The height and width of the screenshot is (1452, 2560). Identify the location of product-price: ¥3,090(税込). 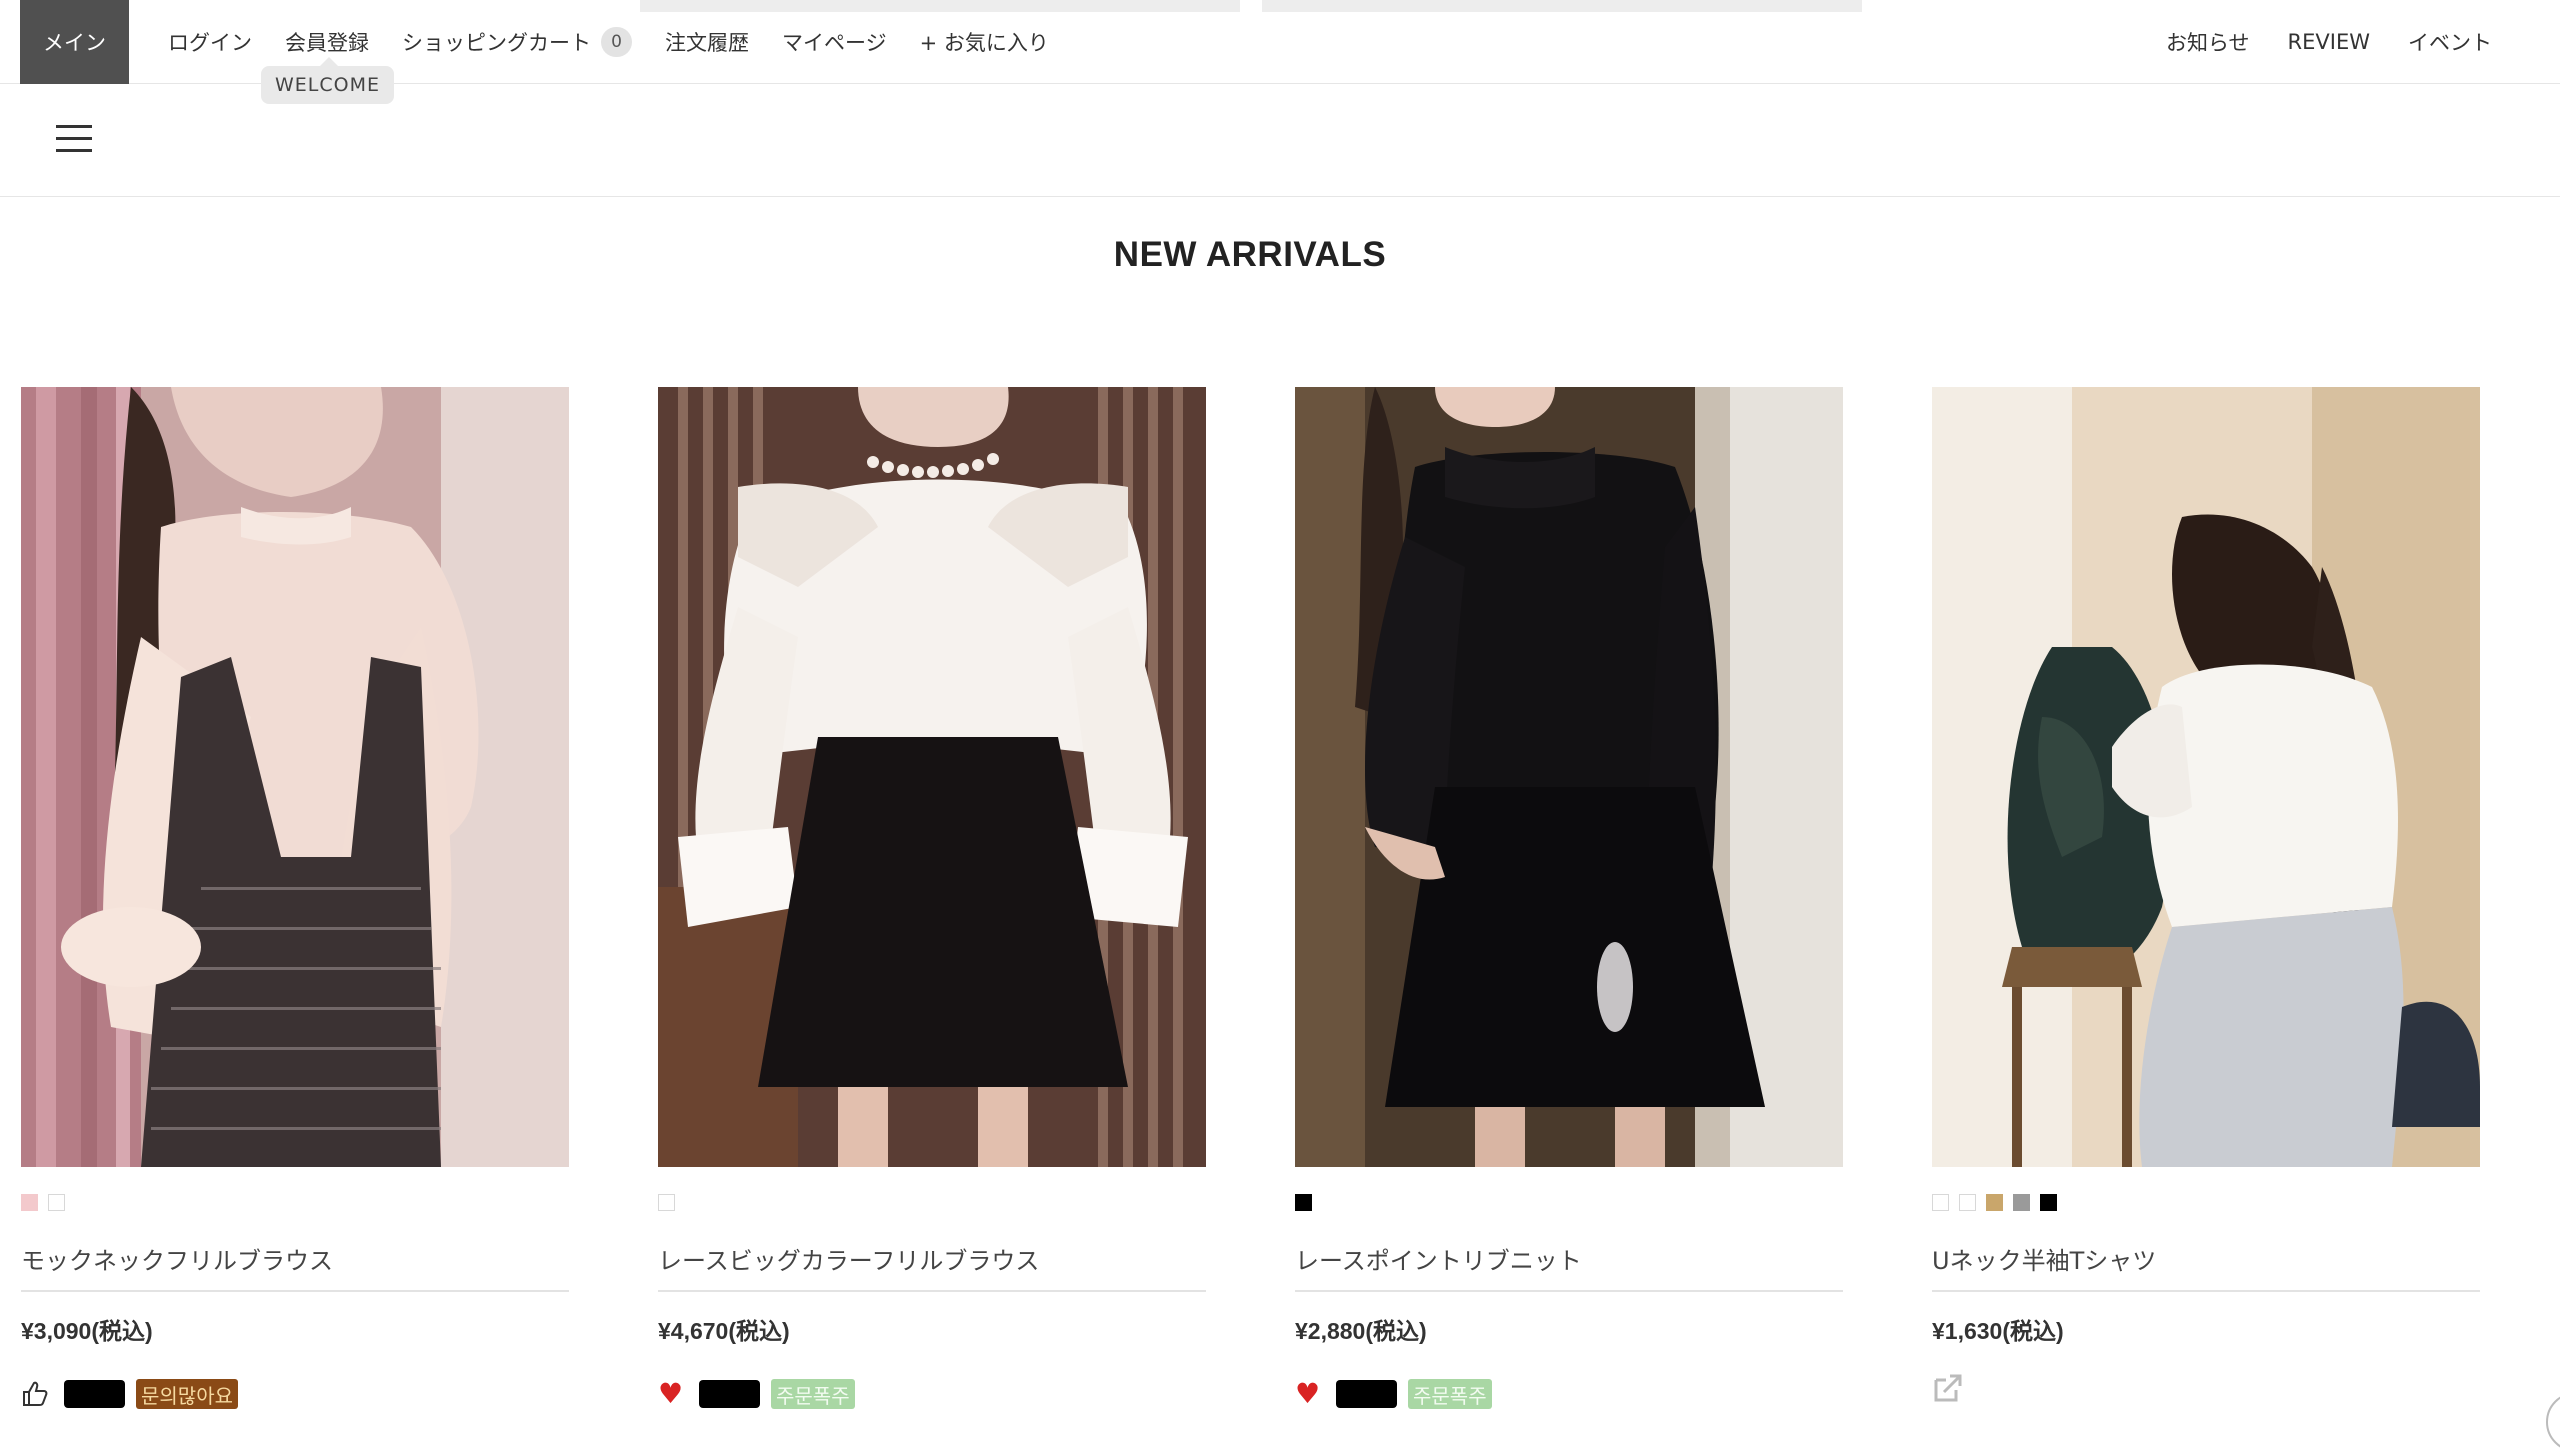
(87, 1331).